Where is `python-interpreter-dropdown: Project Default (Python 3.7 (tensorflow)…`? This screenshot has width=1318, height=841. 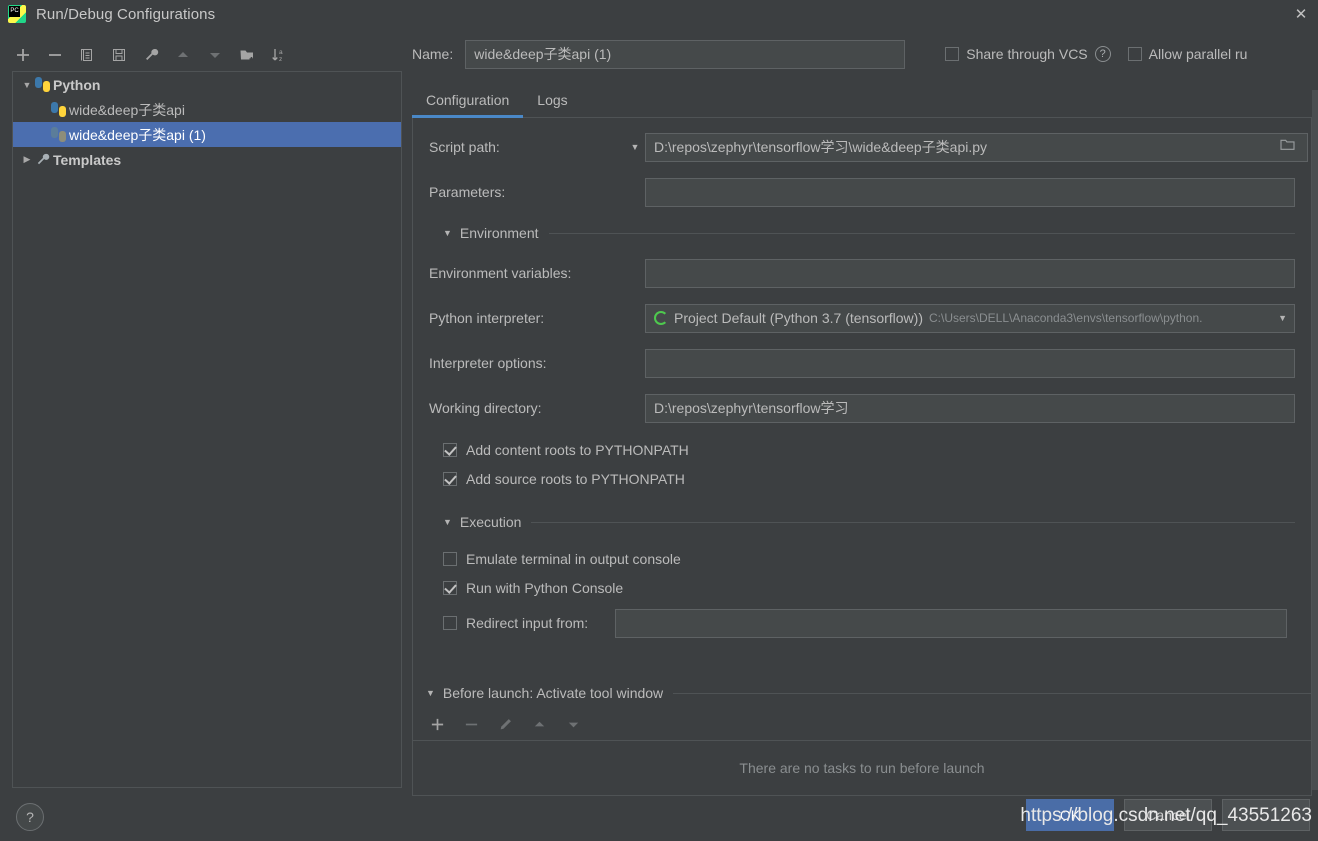 python-interpreter-dropdown: Project Default (Python 3.7 (tensorflow)… is located at coordinates (970, 318).